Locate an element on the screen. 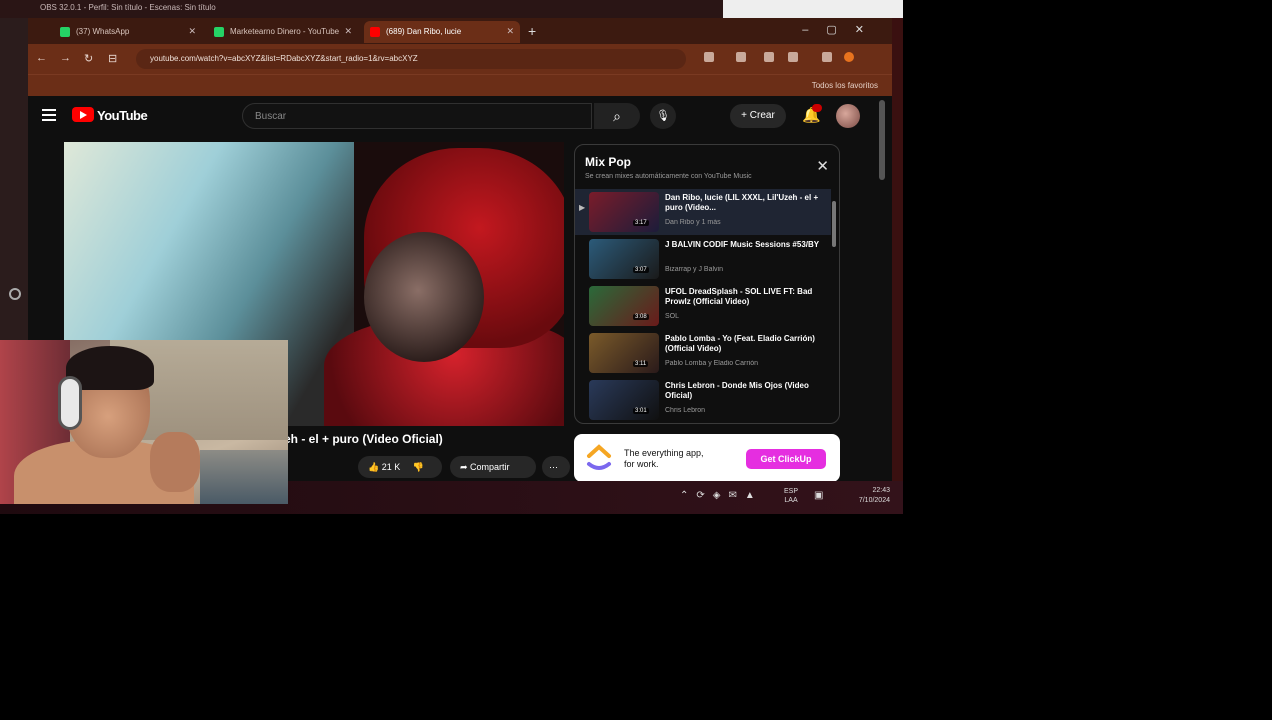  item-channel: Chris Lebron is located at coordinates (685, 410).